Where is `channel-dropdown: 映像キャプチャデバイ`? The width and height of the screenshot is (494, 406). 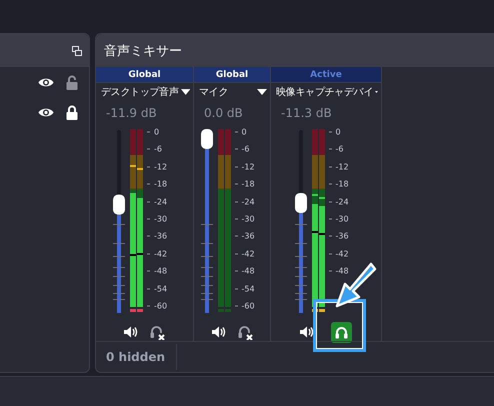
channel-dropdown: 映像キャプチャデバイ is located at coordinates (326, 91).